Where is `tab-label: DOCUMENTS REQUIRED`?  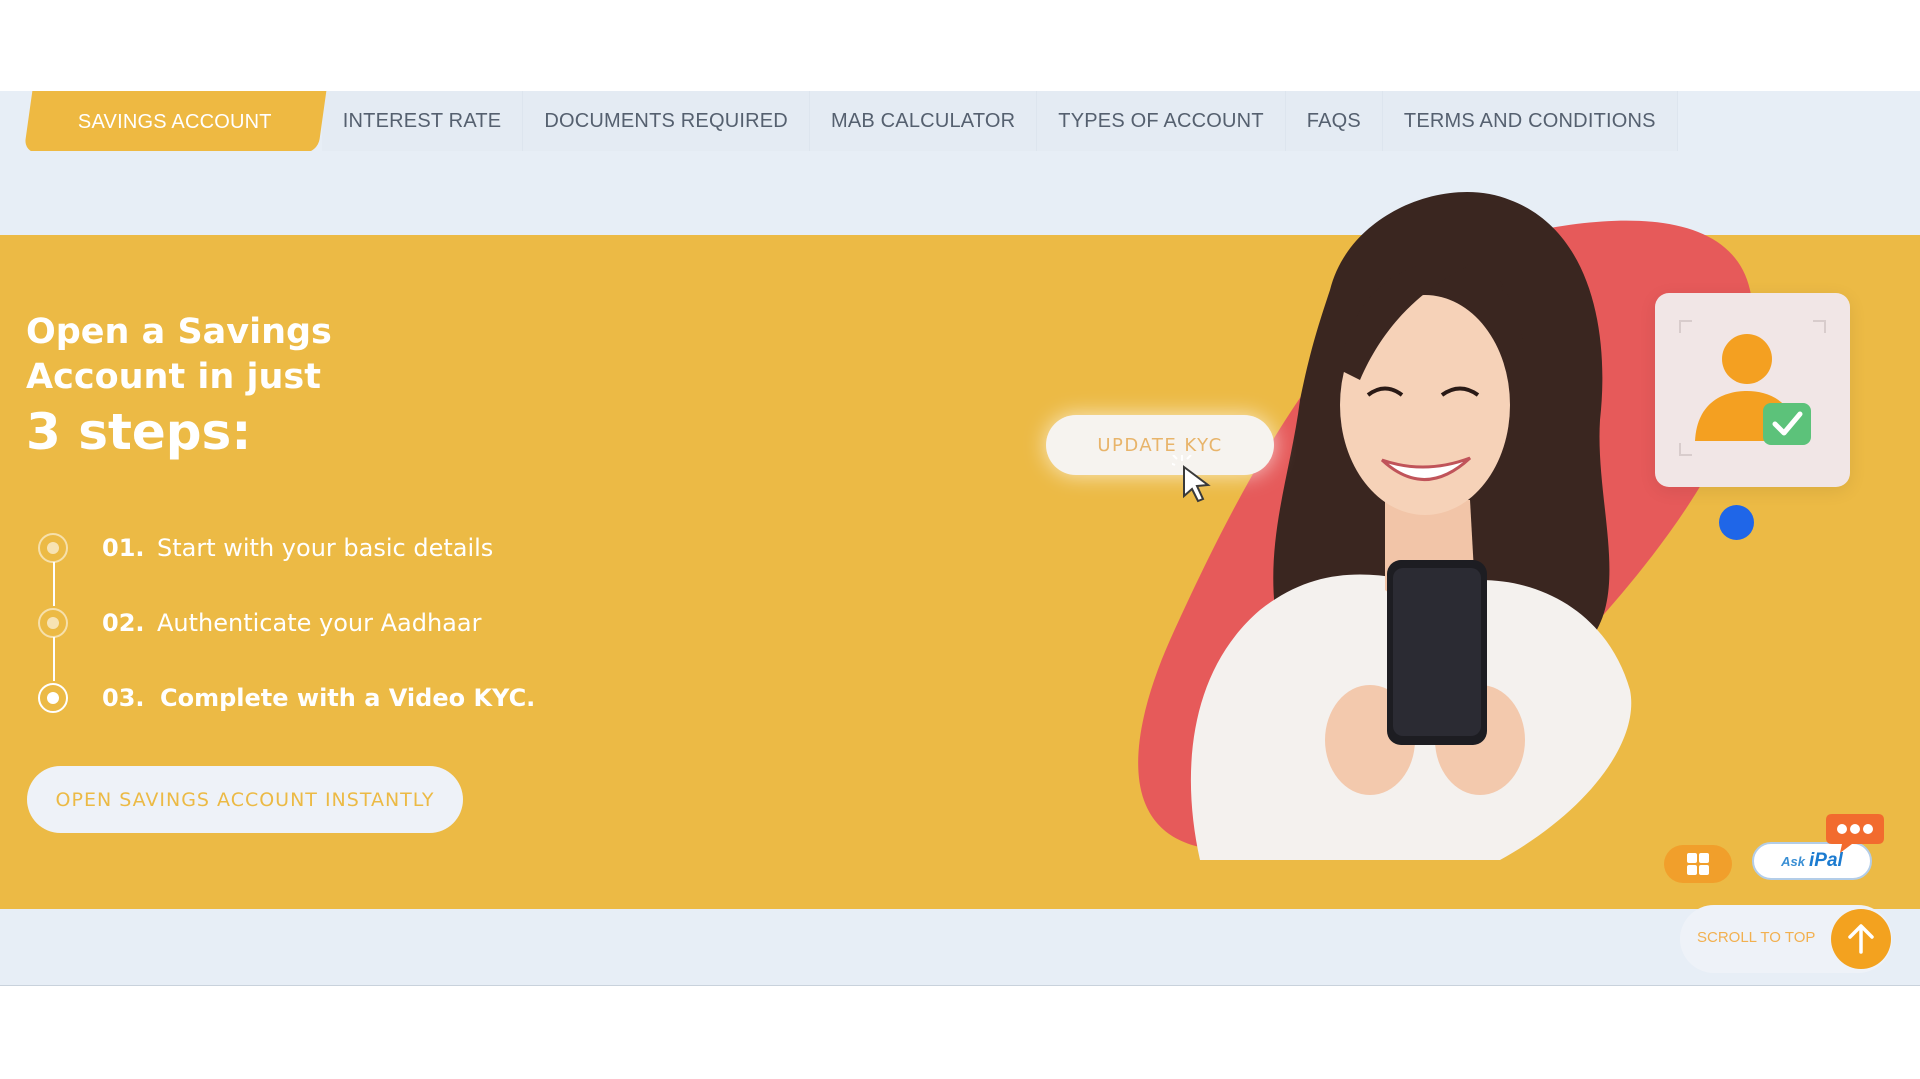
tab-label: DOCUMENTS REQUIRED is located at coordinates (666, 120).